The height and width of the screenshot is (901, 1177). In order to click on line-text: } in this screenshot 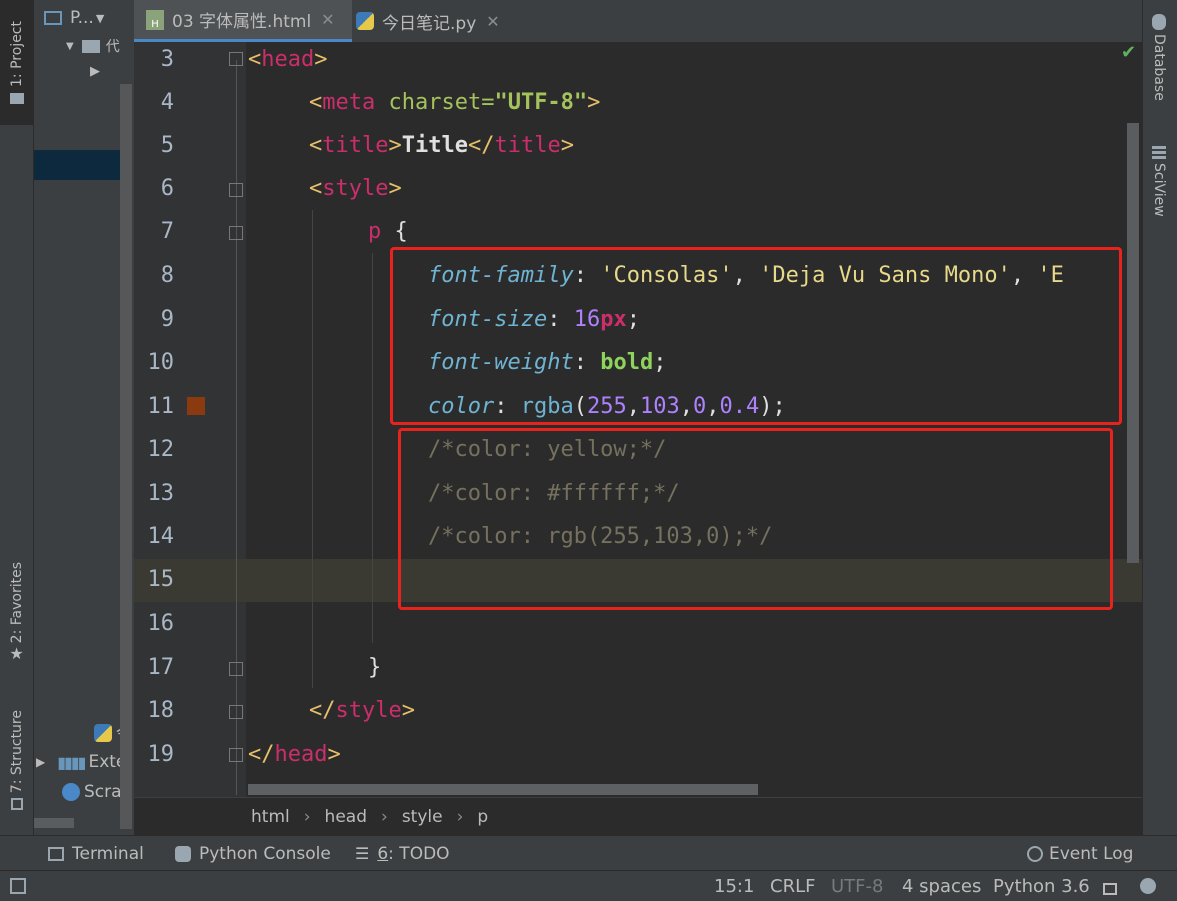, I will do `click(375, 667)`.